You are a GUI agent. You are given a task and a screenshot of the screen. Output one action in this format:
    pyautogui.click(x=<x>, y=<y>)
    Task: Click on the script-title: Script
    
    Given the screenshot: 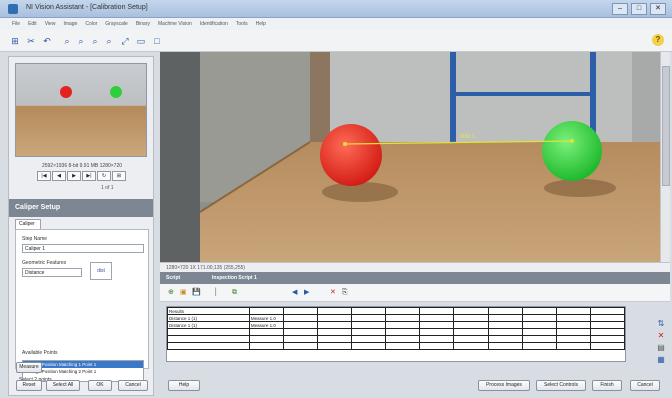 What is the action you would take?
    pyautogui.click(x=173, y=278)
    